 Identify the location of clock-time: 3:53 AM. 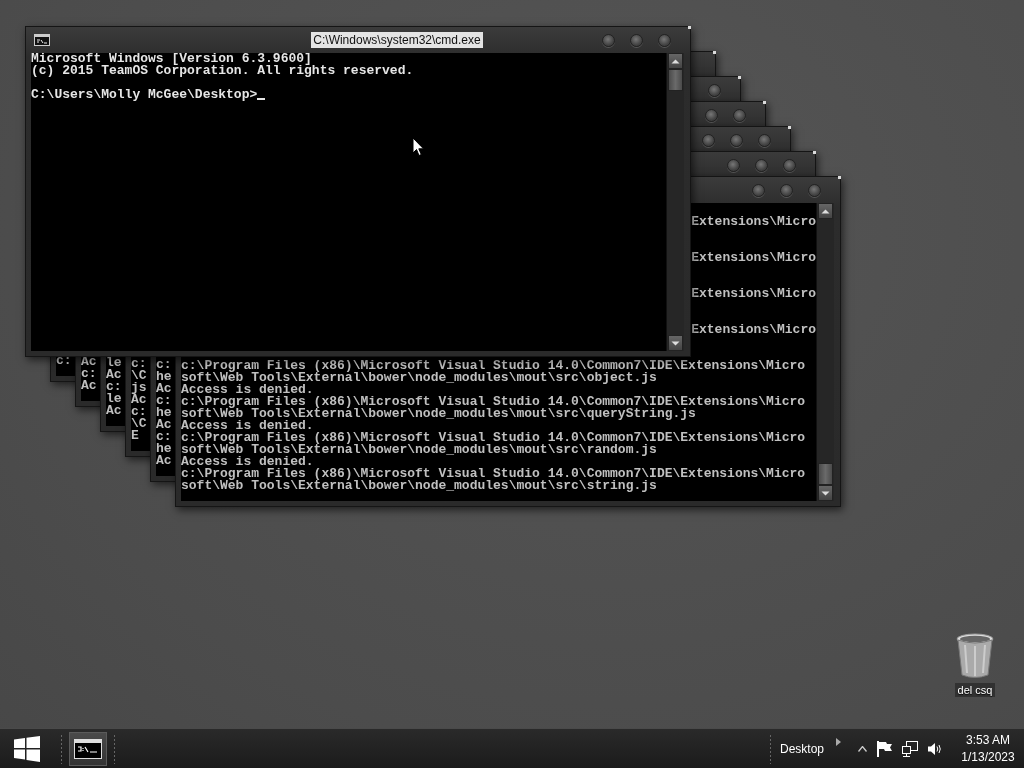
(988, 740).